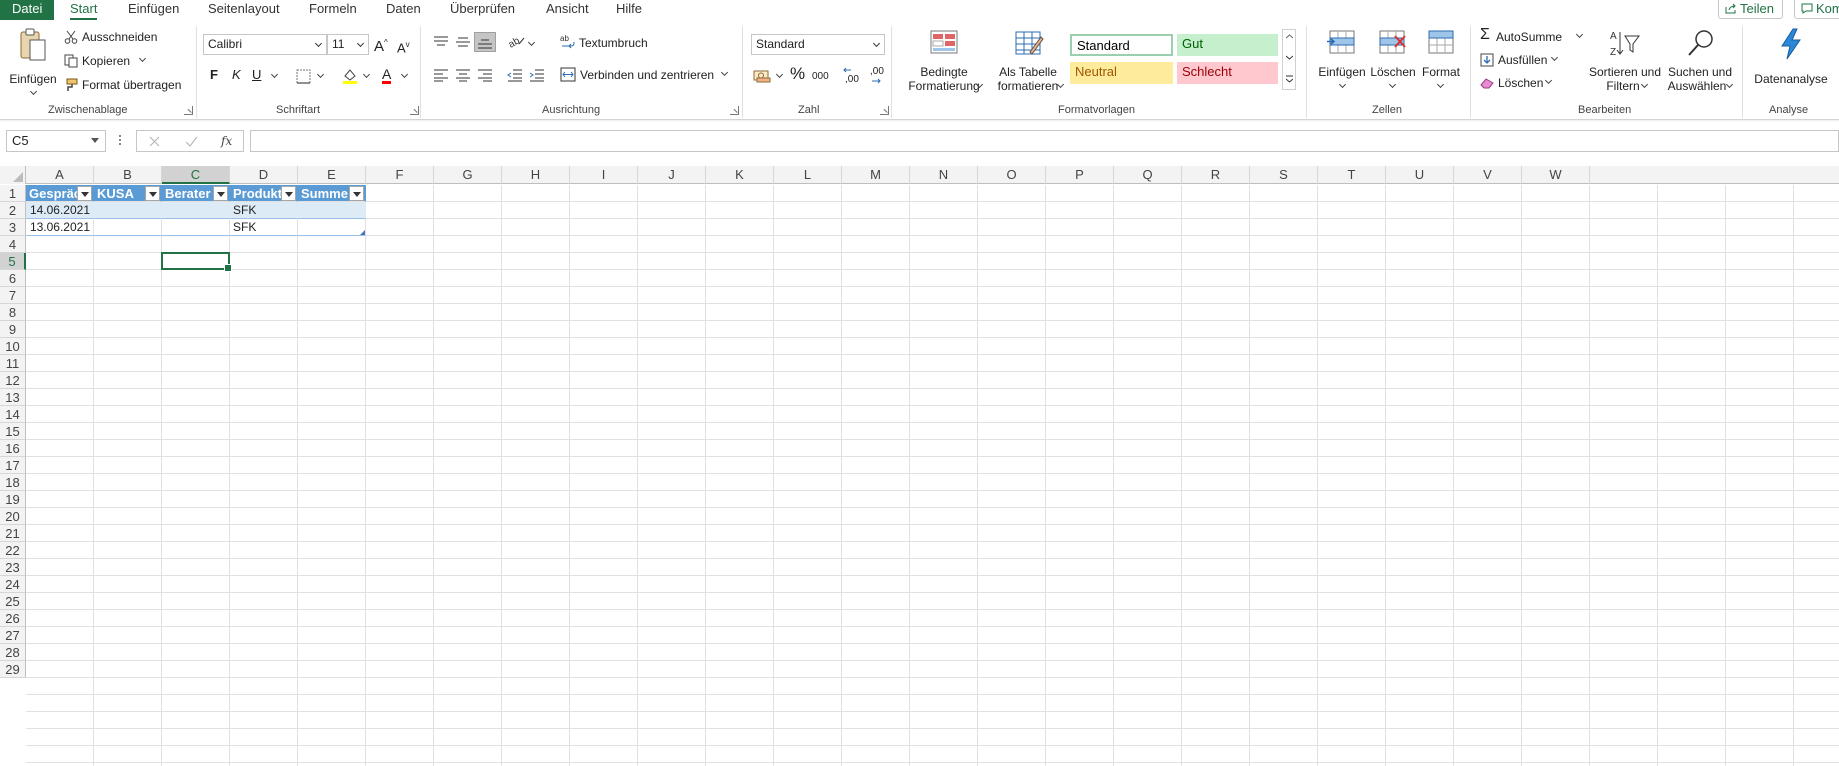 The width and height of the screenshot is (1839, 766). Describe the element at coordinates (13, 652) in the screenshot. I see `row-header-28: 28` at that location.